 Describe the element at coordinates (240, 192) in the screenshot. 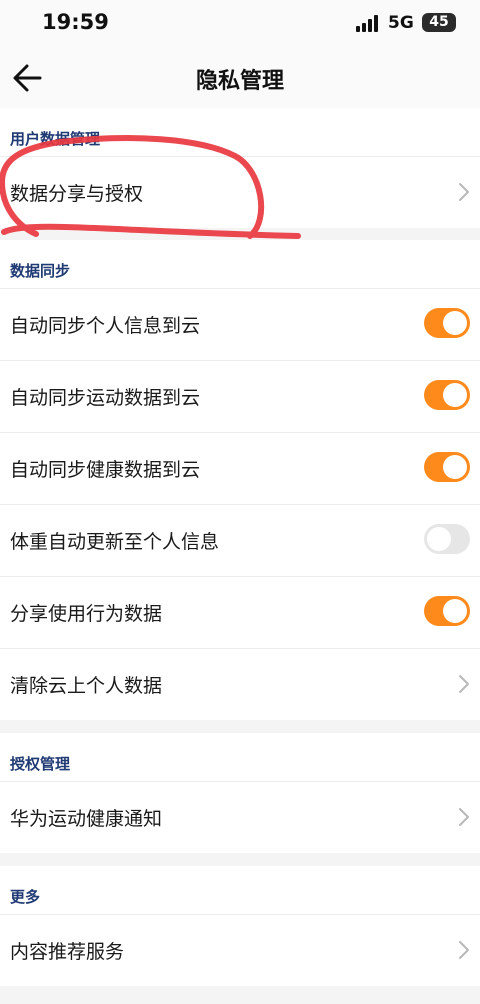

I see `row-data-sharing-authorization: 数据分享与授权` at that location.